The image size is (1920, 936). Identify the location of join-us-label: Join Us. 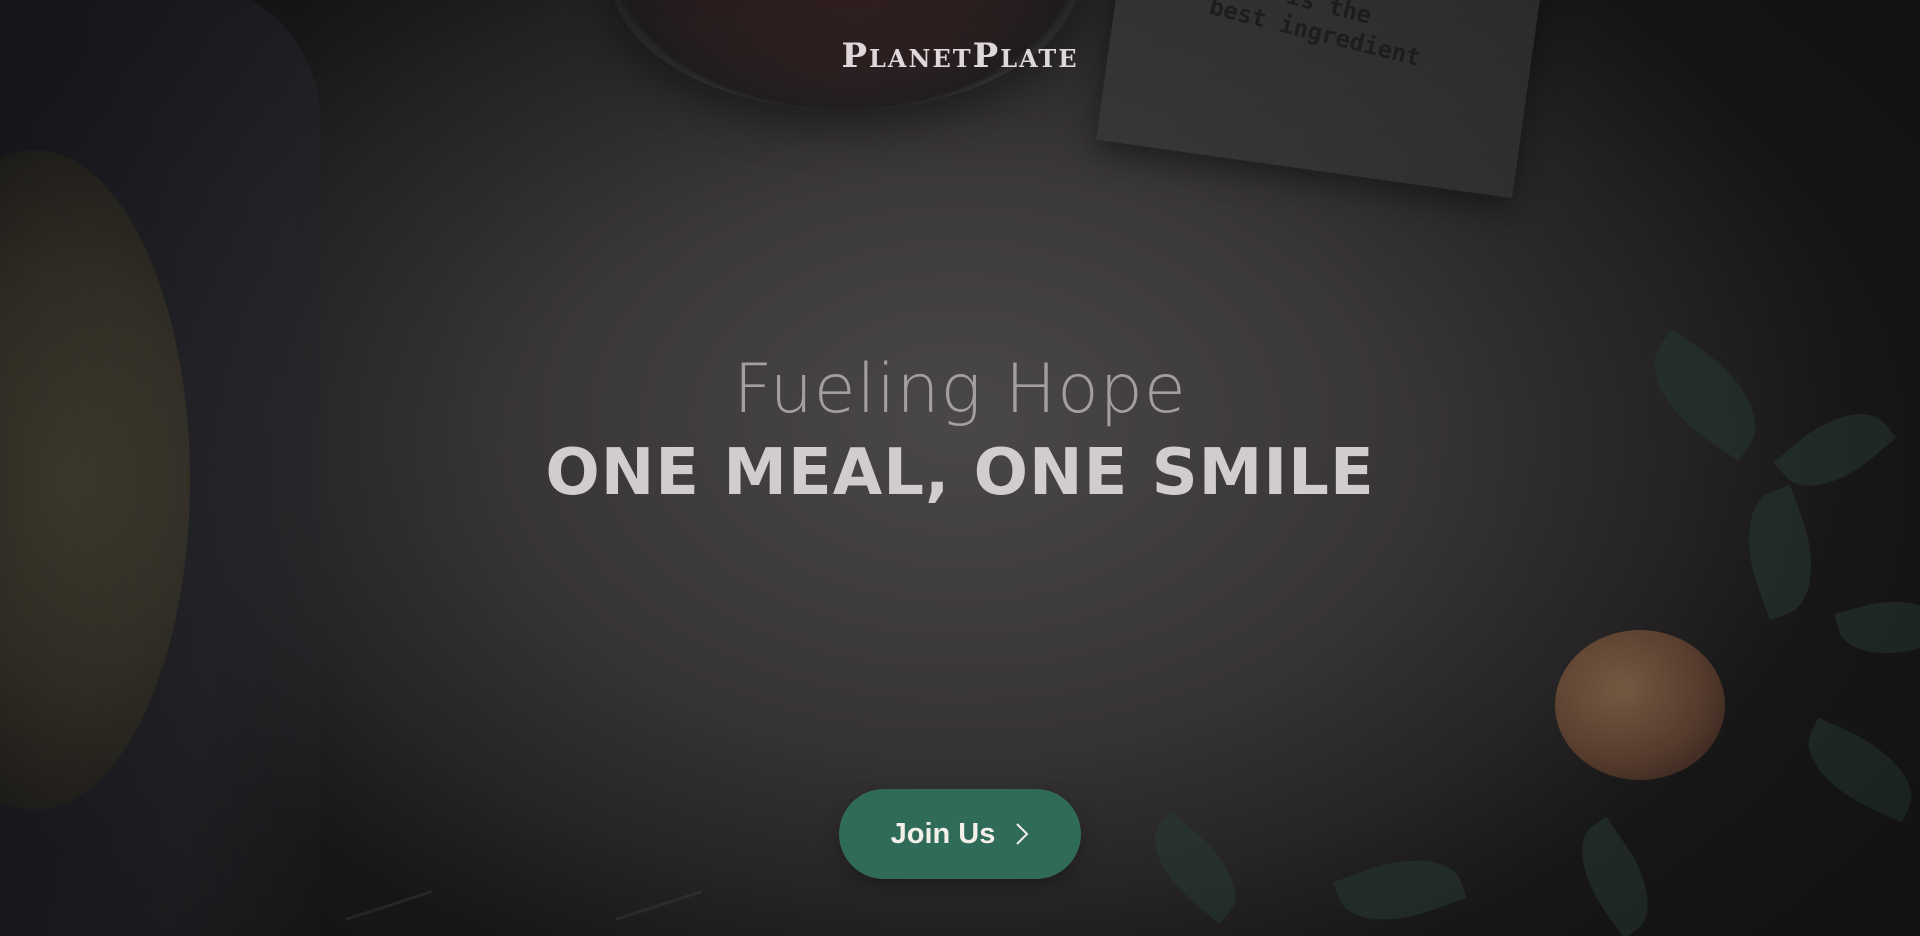
(943, 833).